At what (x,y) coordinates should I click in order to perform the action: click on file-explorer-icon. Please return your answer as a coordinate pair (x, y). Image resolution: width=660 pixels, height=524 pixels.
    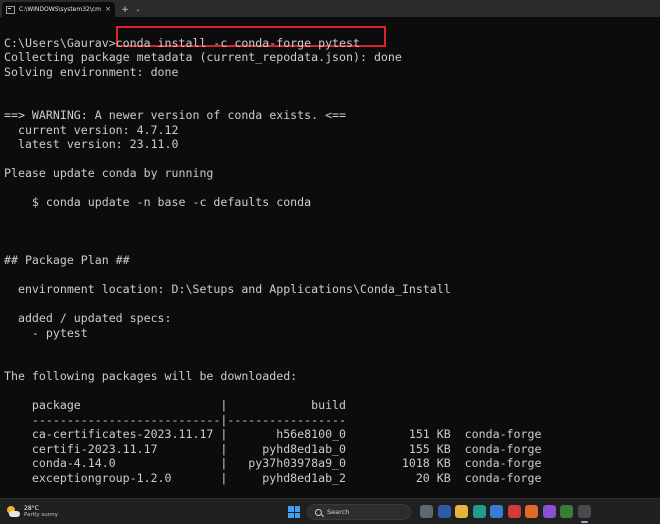
    Looking at the image, I should click on (461, 511).